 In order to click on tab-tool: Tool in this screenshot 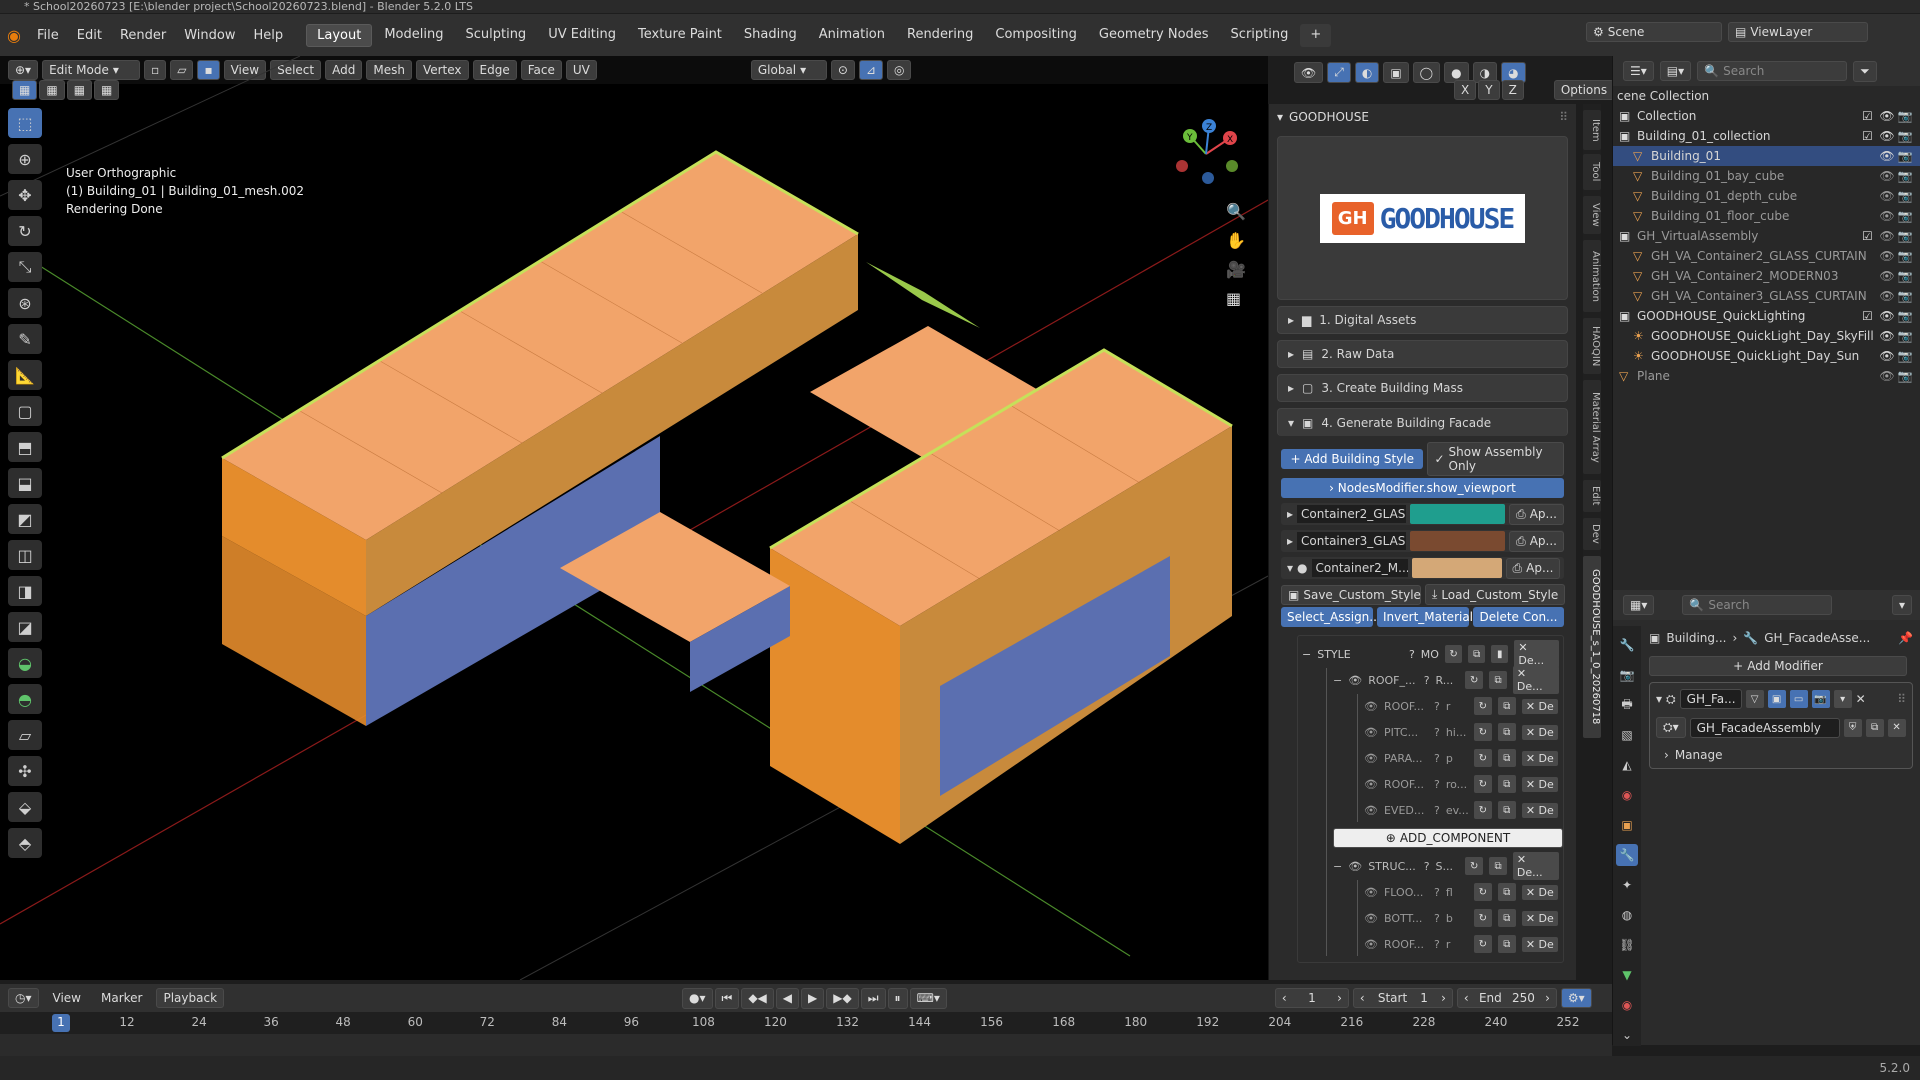, I will do `click(1592, 172)`.